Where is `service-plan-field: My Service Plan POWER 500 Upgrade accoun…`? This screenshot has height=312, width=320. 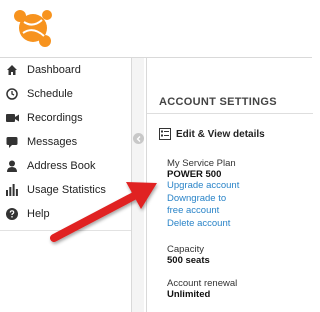
service-plan-field: My Service Plan POWER 500 Upgrade accoun… is located at coordinates (203, 194).